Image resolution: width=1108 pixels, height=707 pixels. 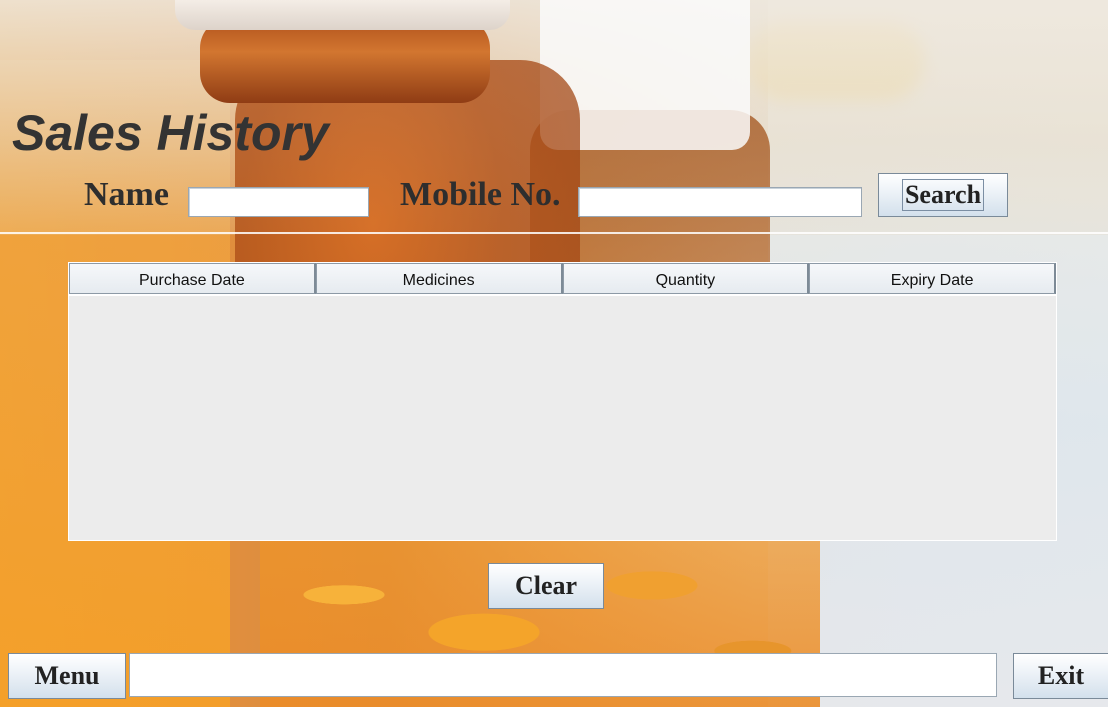 I want to click on search-button-label: Search, so click(x=943, y=195).